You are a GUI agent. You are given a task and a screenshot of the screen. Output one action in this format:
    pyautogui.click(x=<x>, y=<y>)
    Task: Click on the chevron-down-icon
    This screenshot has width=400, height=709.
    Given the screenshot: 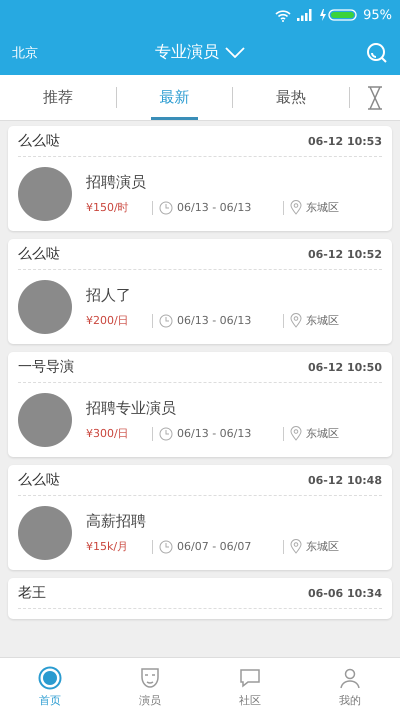 What is the action you would take?
    pyautogui.click(x=235, y=52)
    